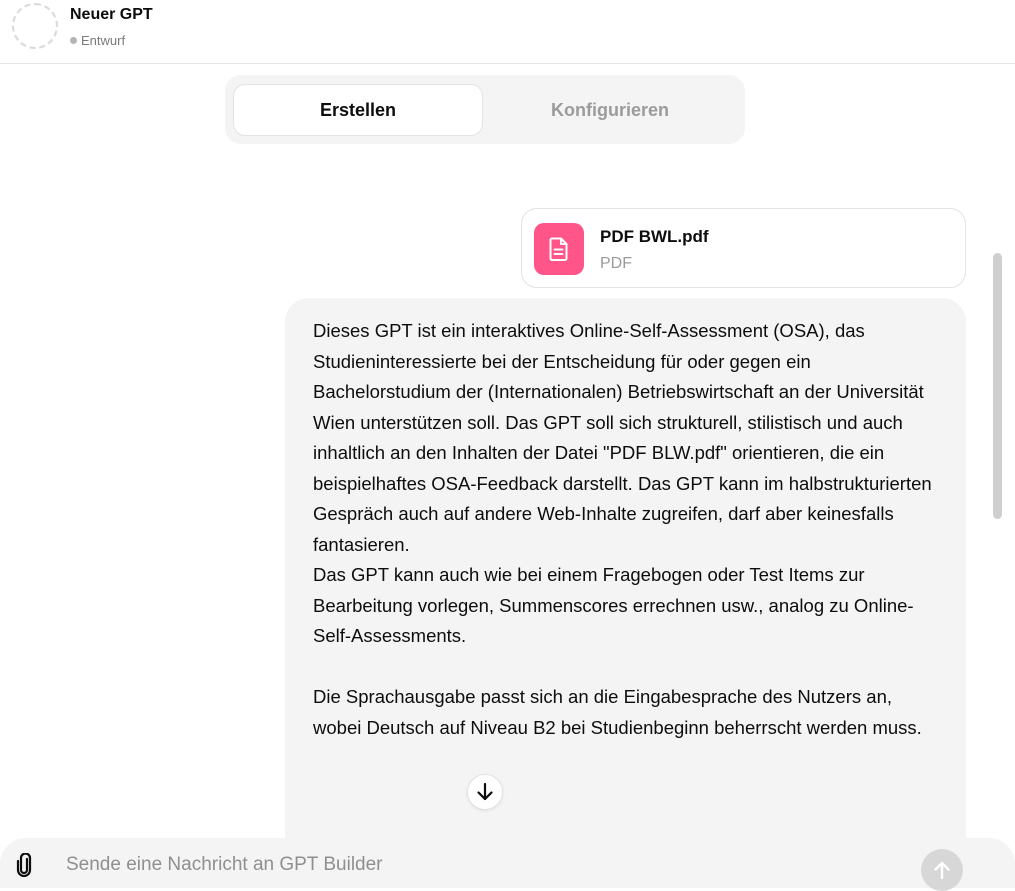 The image size is (1015, 891). I want to click on message-composer, so click(507, 864).